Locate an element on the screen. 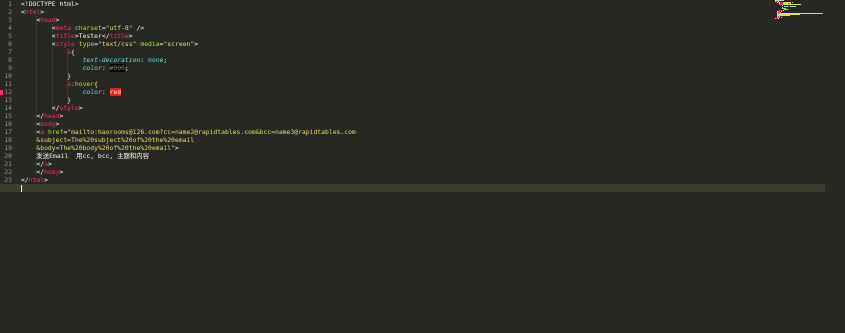 This screenshot has width=845, height=333. line-number: 21 is located at coordinates (8, 164).